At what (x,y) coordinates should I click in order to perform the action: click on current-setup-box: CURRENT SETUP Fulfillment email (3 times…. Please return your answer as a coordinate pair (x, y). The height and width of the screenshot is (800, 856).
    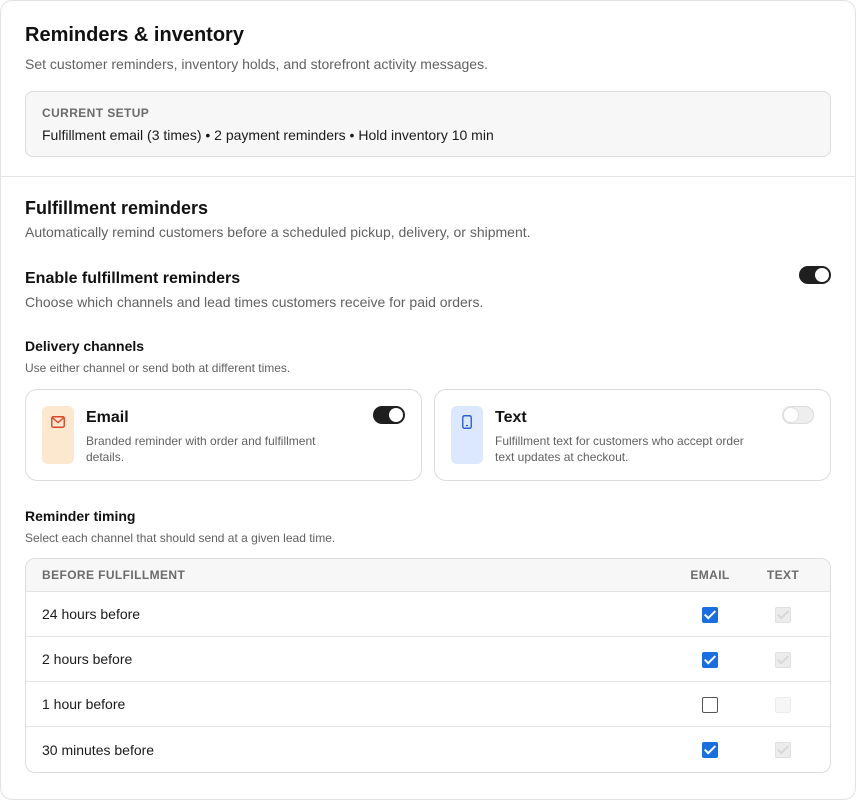
    Looking at the image, I should click on (428, 124).